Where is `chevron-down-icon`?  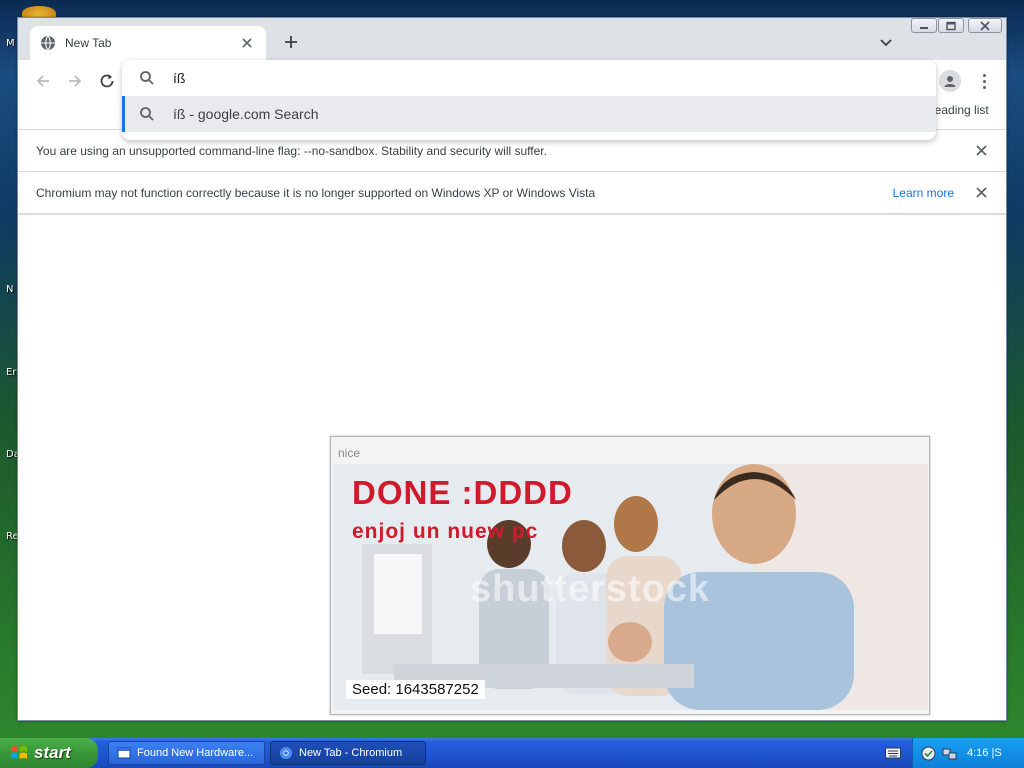 chevron-down-icon is located at coordinates (886, 43).